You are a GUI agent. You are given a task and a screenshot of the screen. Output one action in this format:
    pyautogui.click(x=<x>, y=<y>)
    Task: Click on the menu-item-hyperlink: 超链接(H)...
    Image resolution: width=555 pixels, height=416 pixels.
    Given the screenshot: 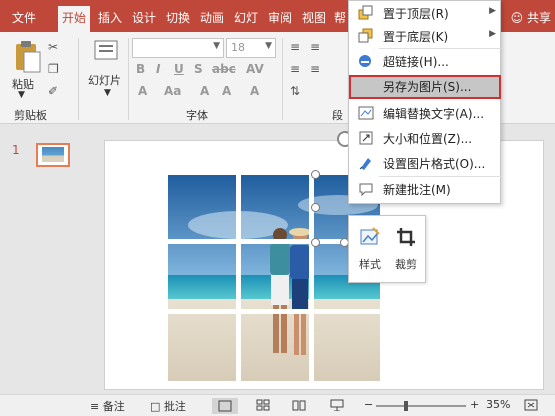 What is the action you would take?
    pyautogui.click(x=425, y=61)
    